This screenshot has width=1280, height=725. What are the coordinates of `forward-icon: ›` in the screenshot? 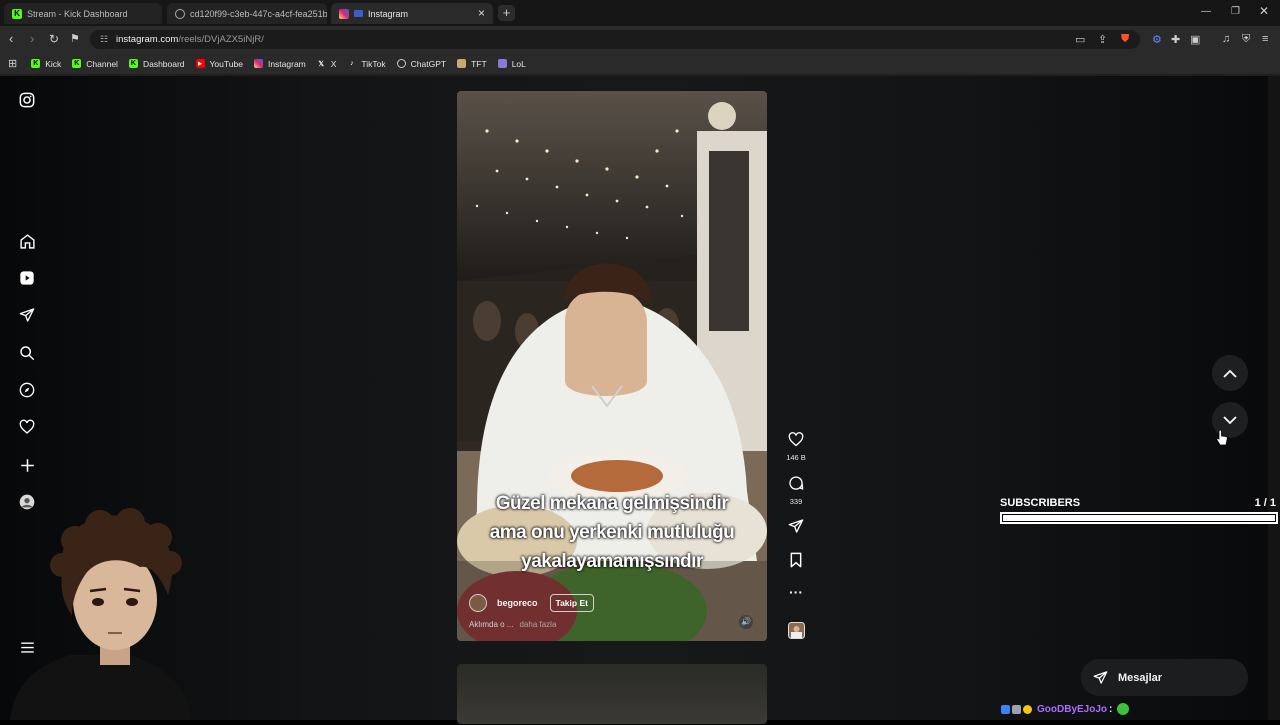 It's located at (32, 39).